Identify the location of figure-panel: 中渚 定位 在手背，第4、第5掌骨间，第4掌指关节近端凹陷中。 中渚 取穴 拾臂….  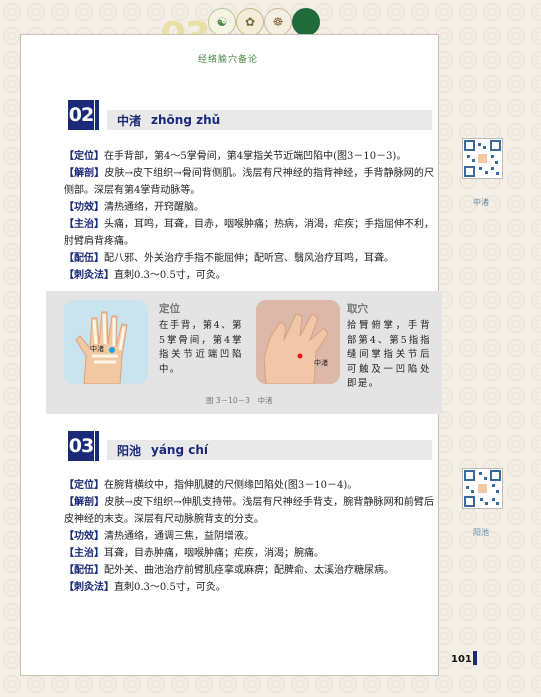
(244, 352).